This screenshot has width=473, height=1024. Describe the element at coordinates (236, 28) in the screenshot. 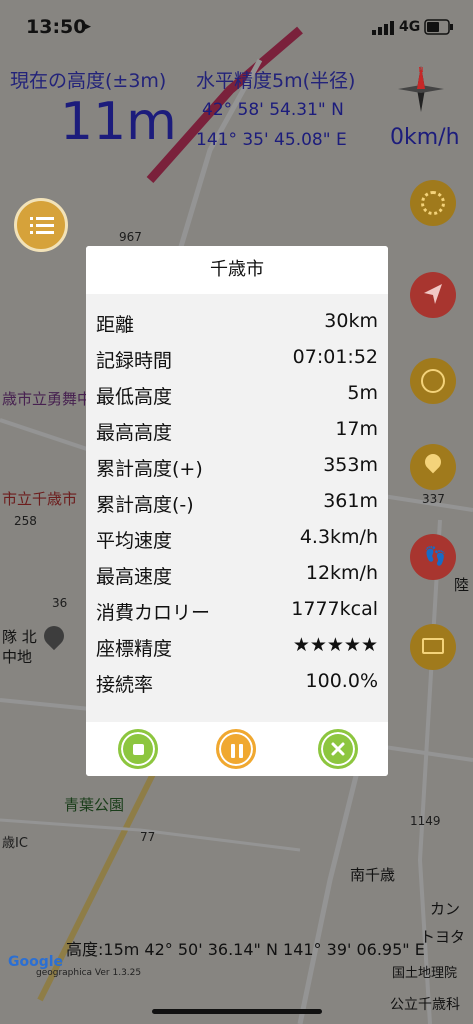

I see `status-bar: 13:50 ➤ 4G` at that location.